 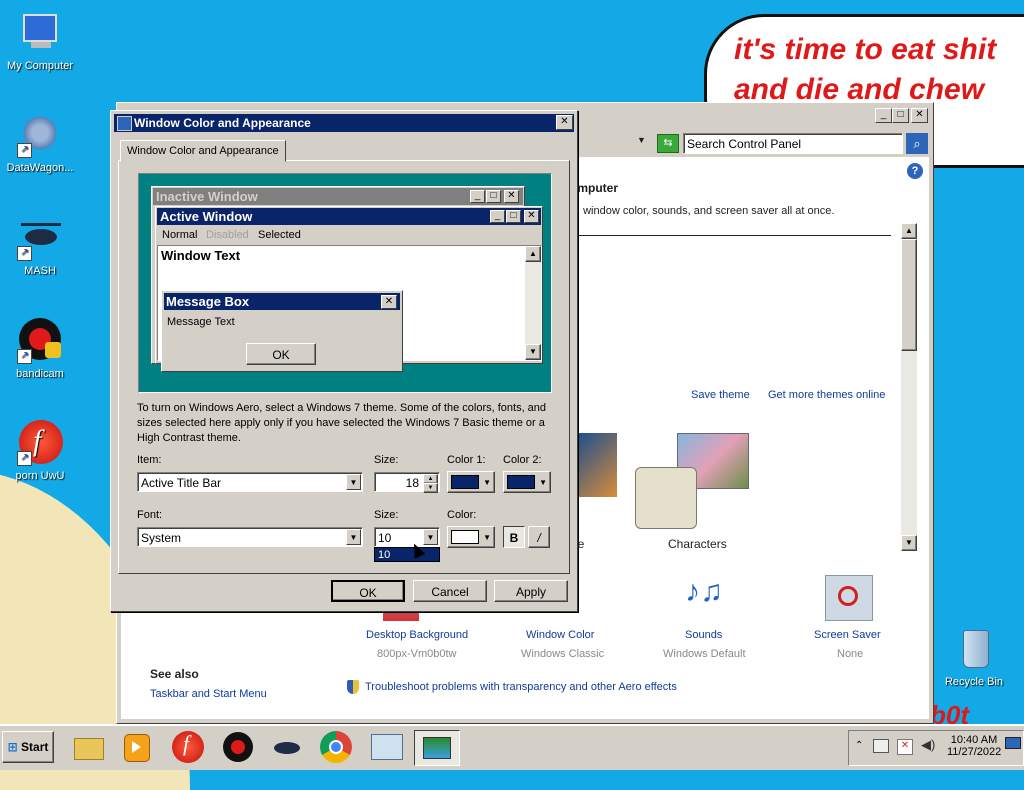 What do you see at coordinates (531, 591) in the screenshot?
I see `apply-button: Apply` at bounding box center [531, 591].